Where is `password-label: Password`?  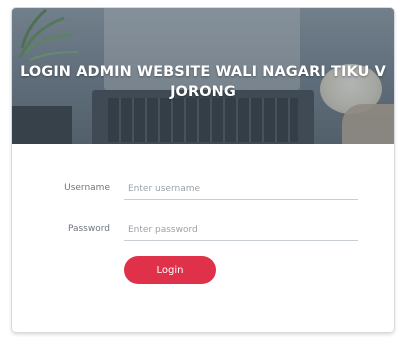 password-label: Password is located at coordinates (88, 229).